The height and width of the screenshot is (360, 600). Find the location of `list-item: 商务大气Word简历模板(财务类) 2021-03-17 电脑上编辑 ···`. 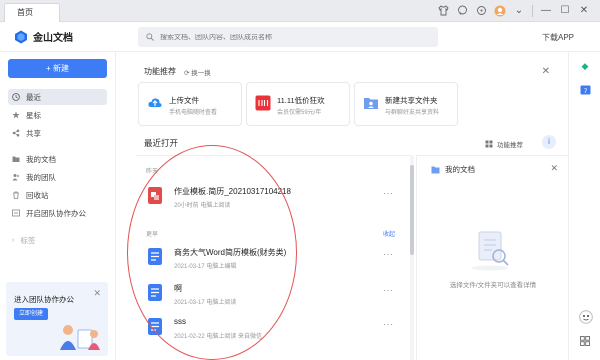

list-item: 商务大气Word简历模板(财务类) 2021-03-17 电脑上编辑 ··· is located at coordinates (271, 258).